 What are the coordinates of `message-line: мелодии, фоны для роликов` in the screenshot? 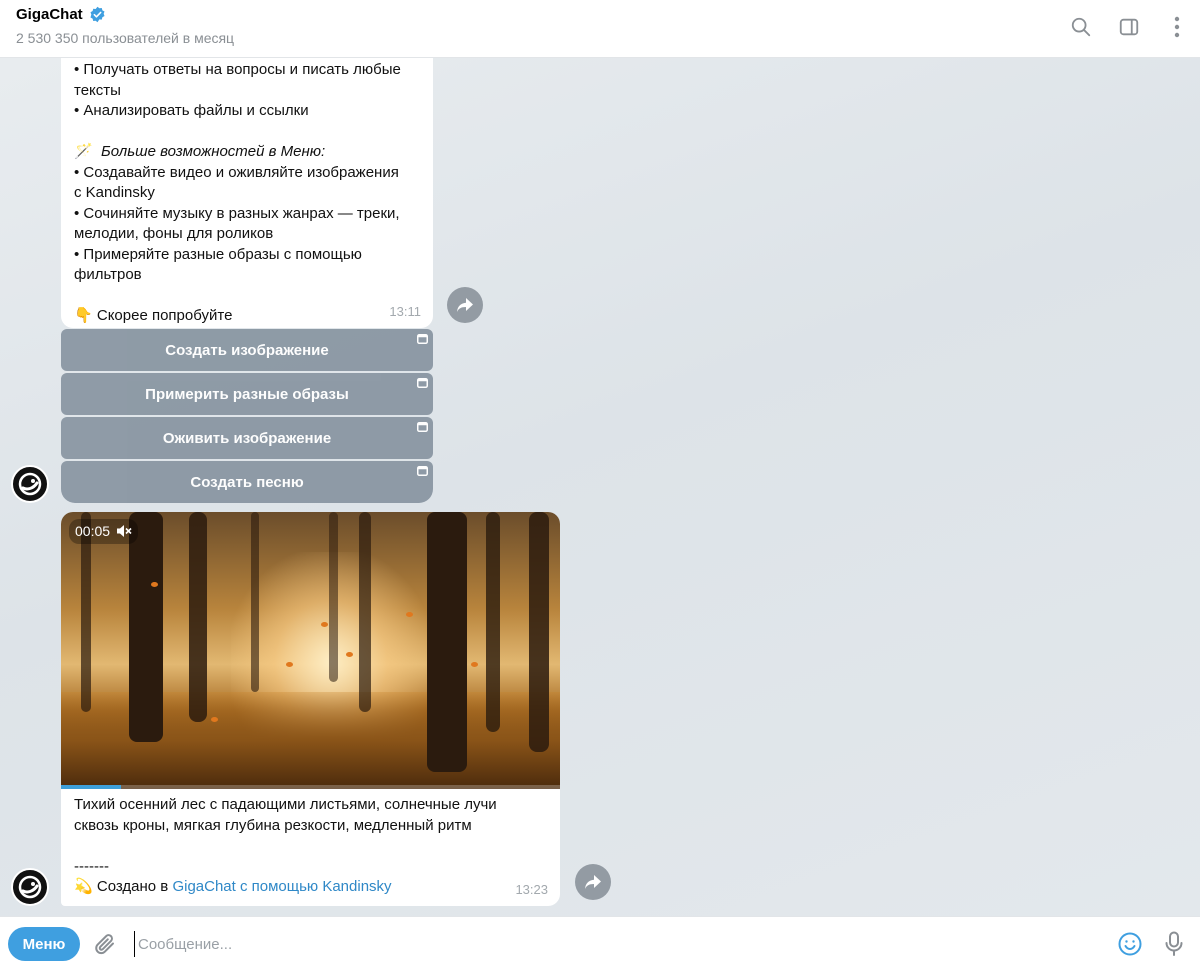 It's located at (174, 233).